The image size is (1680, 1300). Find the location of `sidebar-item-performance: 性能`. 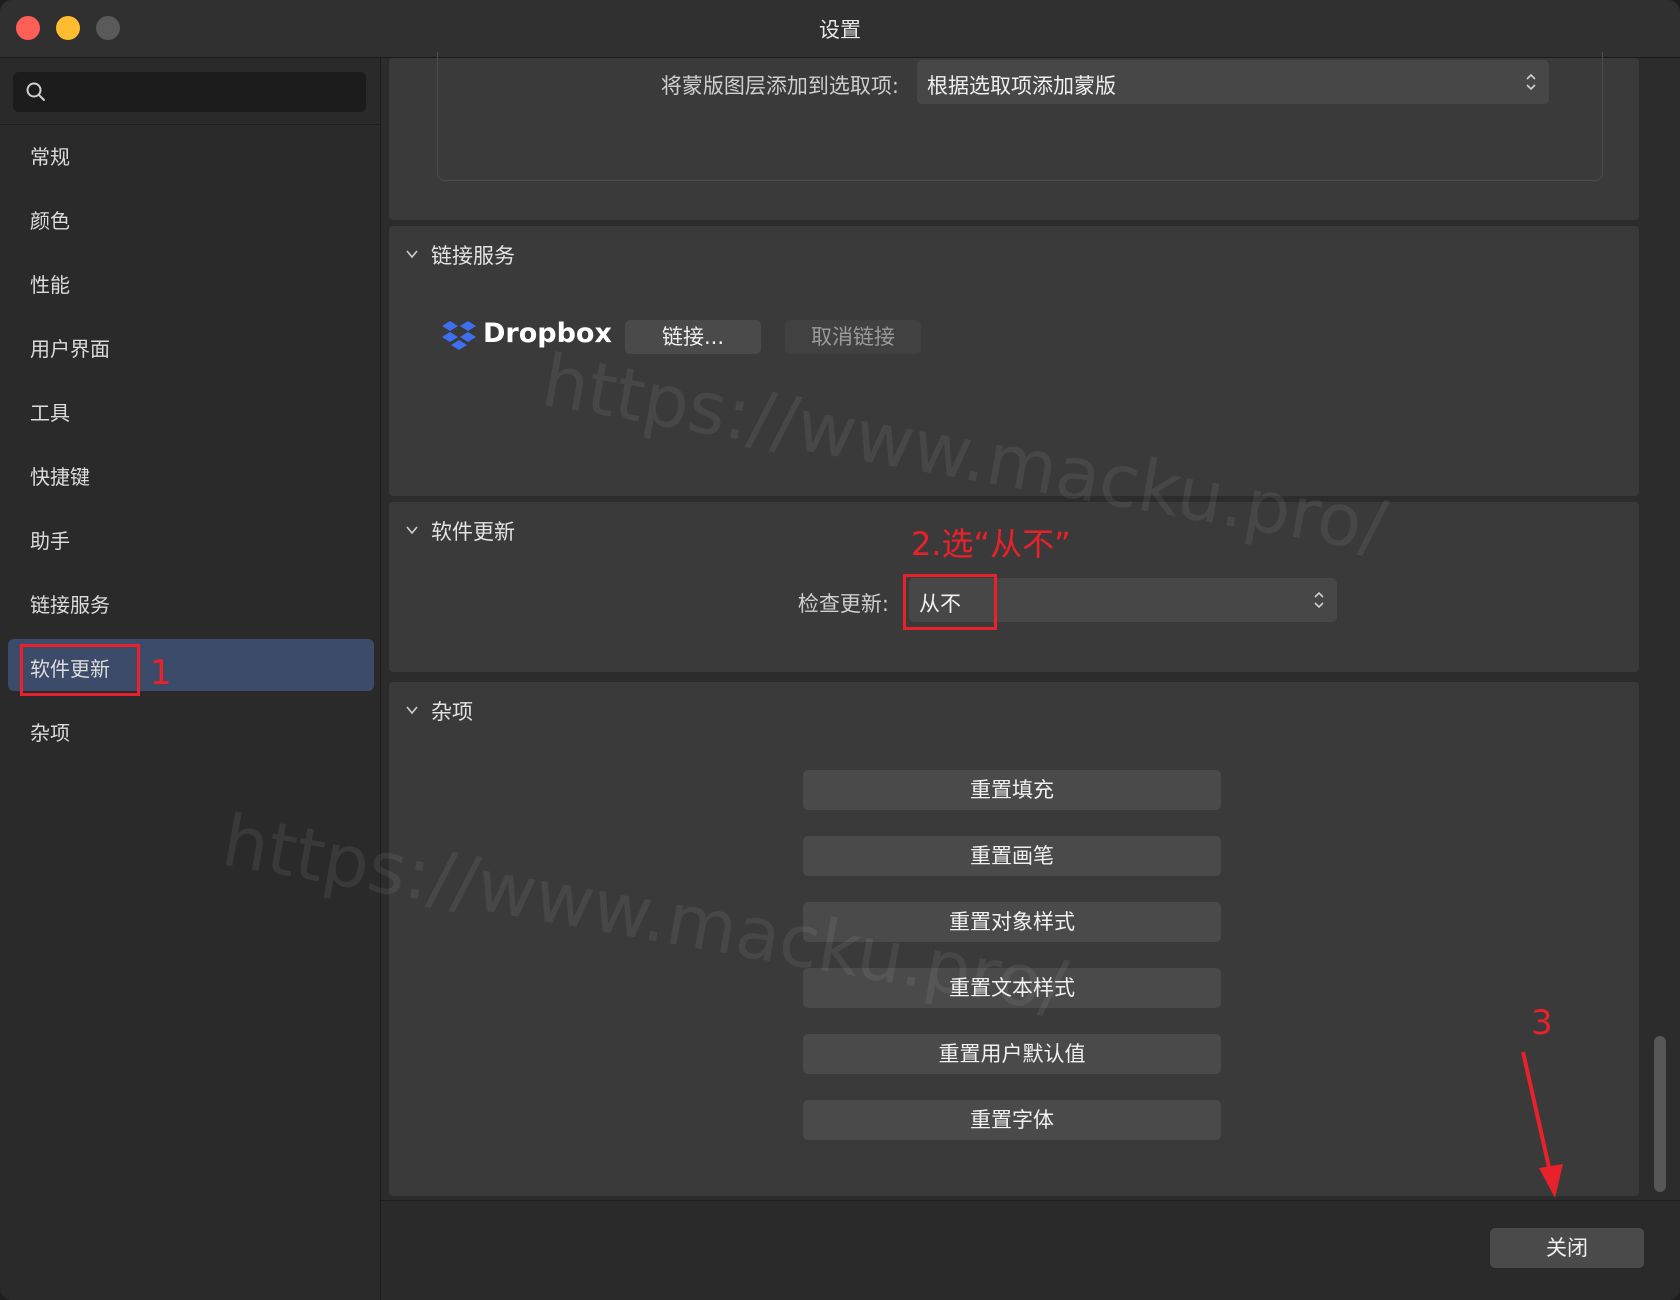

sidebar-item-performance: 性能 is located at coordinates (191, 281).